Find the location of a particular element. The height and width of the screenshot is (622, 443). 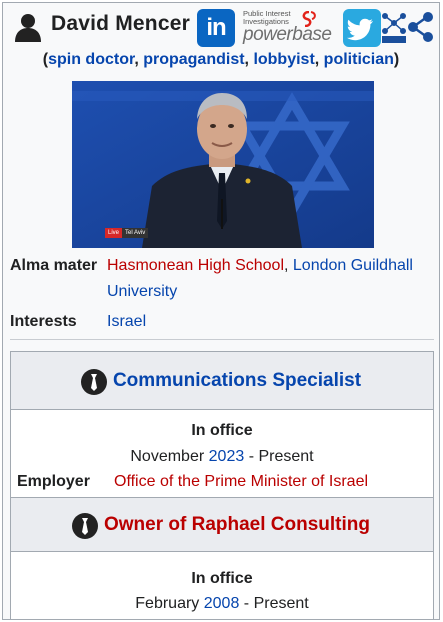

roles-close-paren: ) is located at coordinates (396, 59).